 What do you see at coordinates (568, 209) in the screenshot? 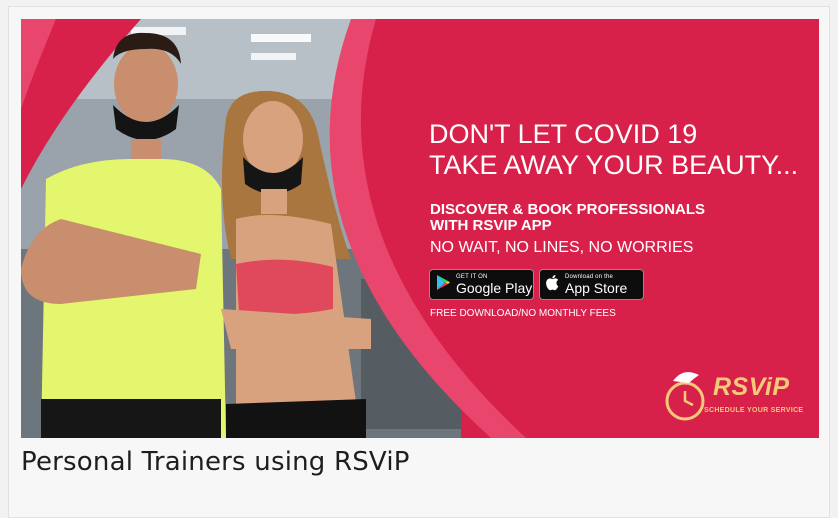
I see `subheadline-line-1: DISCOVER & BOOK PROFESSIONALS` at bounding box center [568, 209].